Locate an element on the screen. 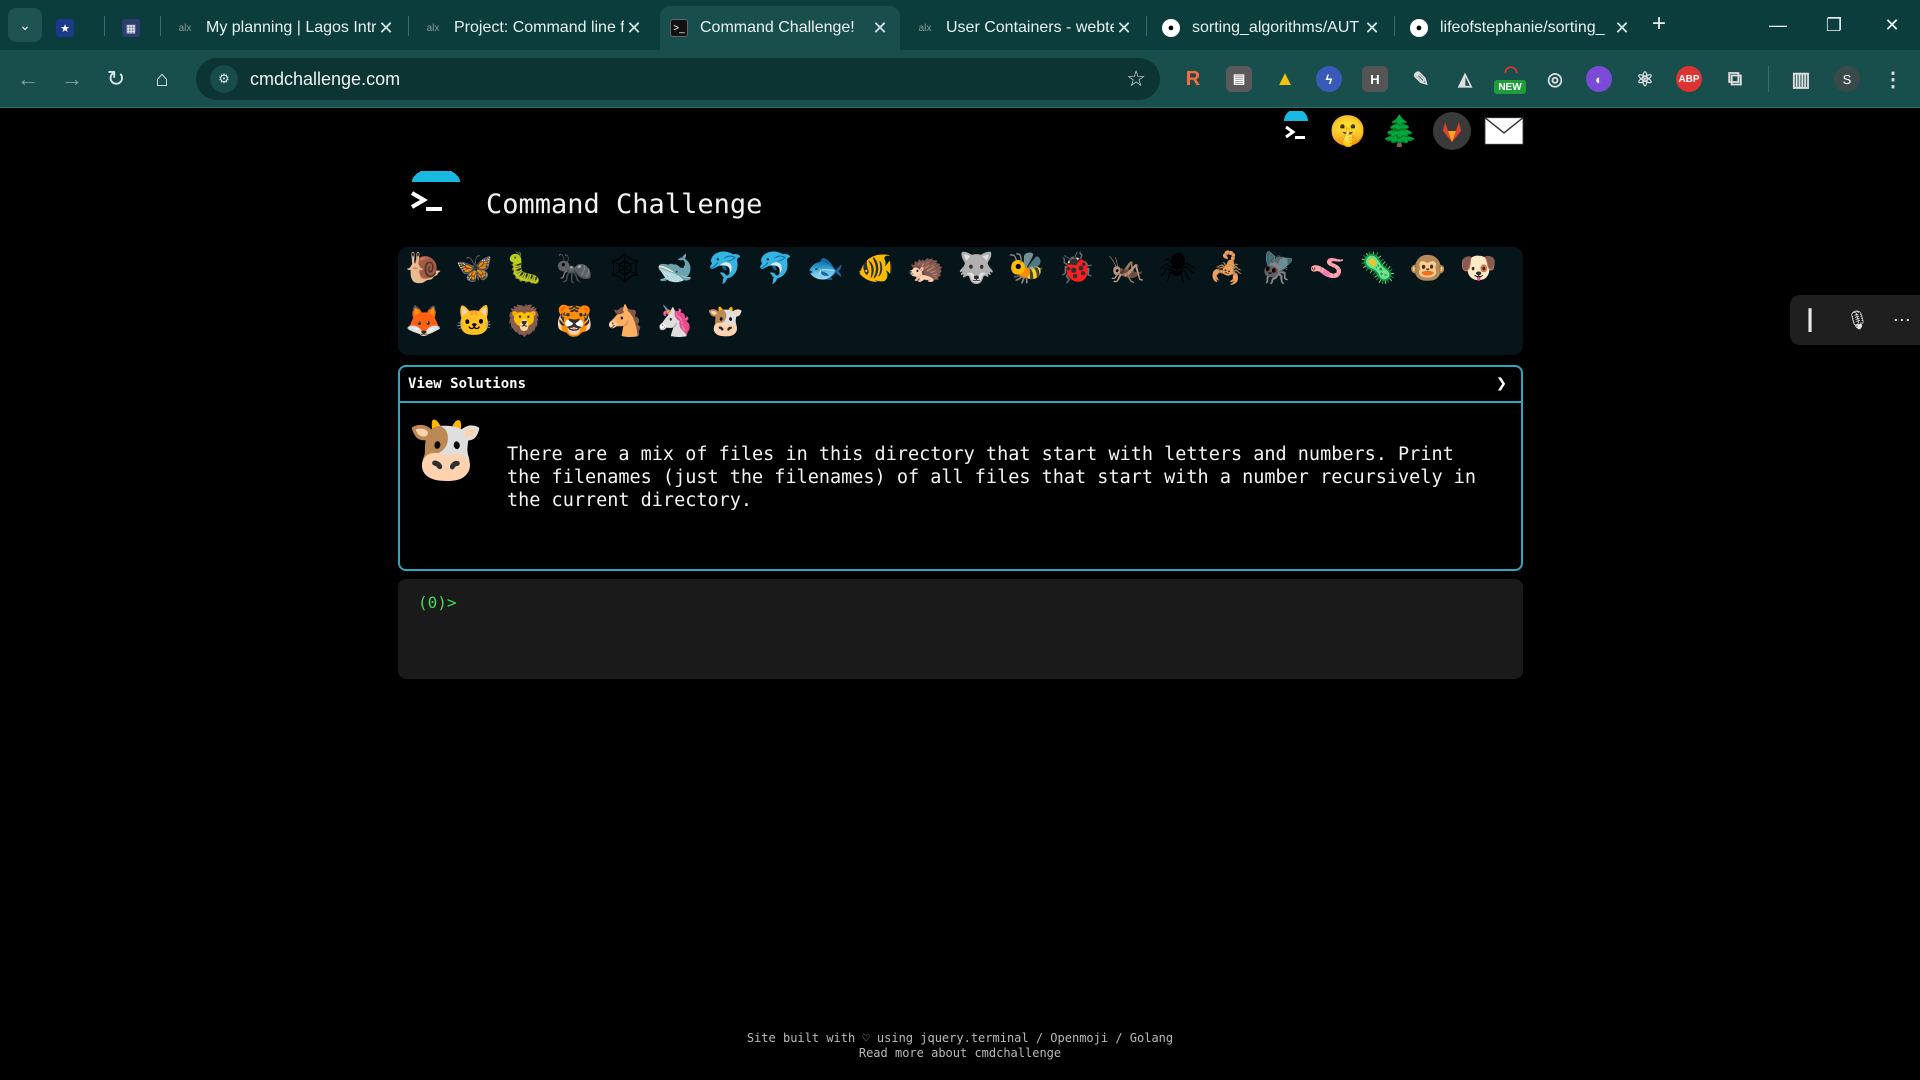  eyedropper-icon: ✎ is located at coordinates (1421, 79).